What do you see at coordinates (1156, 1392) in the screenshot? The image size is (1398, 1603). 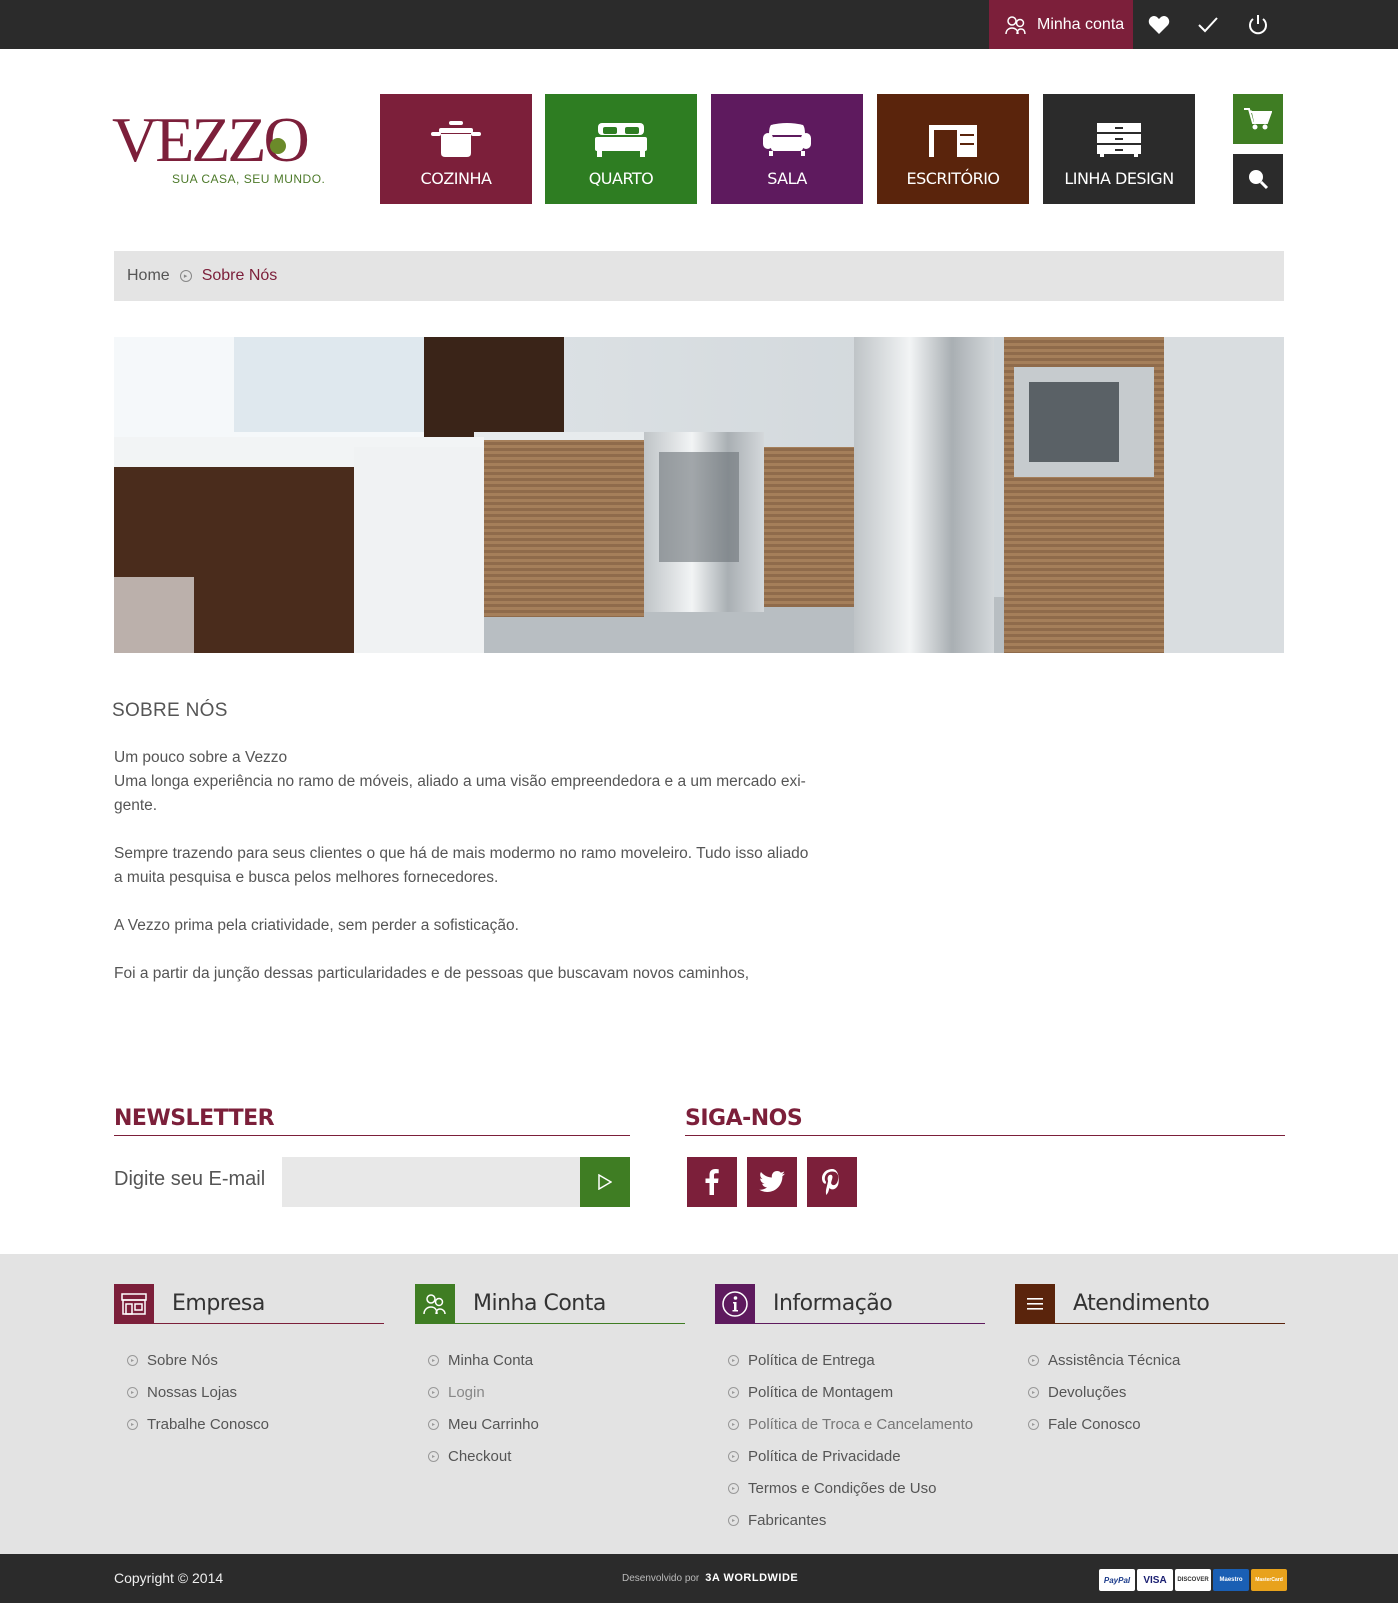 I see `footer-link: ▸ Devoluções` at bounding box center [1156, 1392].